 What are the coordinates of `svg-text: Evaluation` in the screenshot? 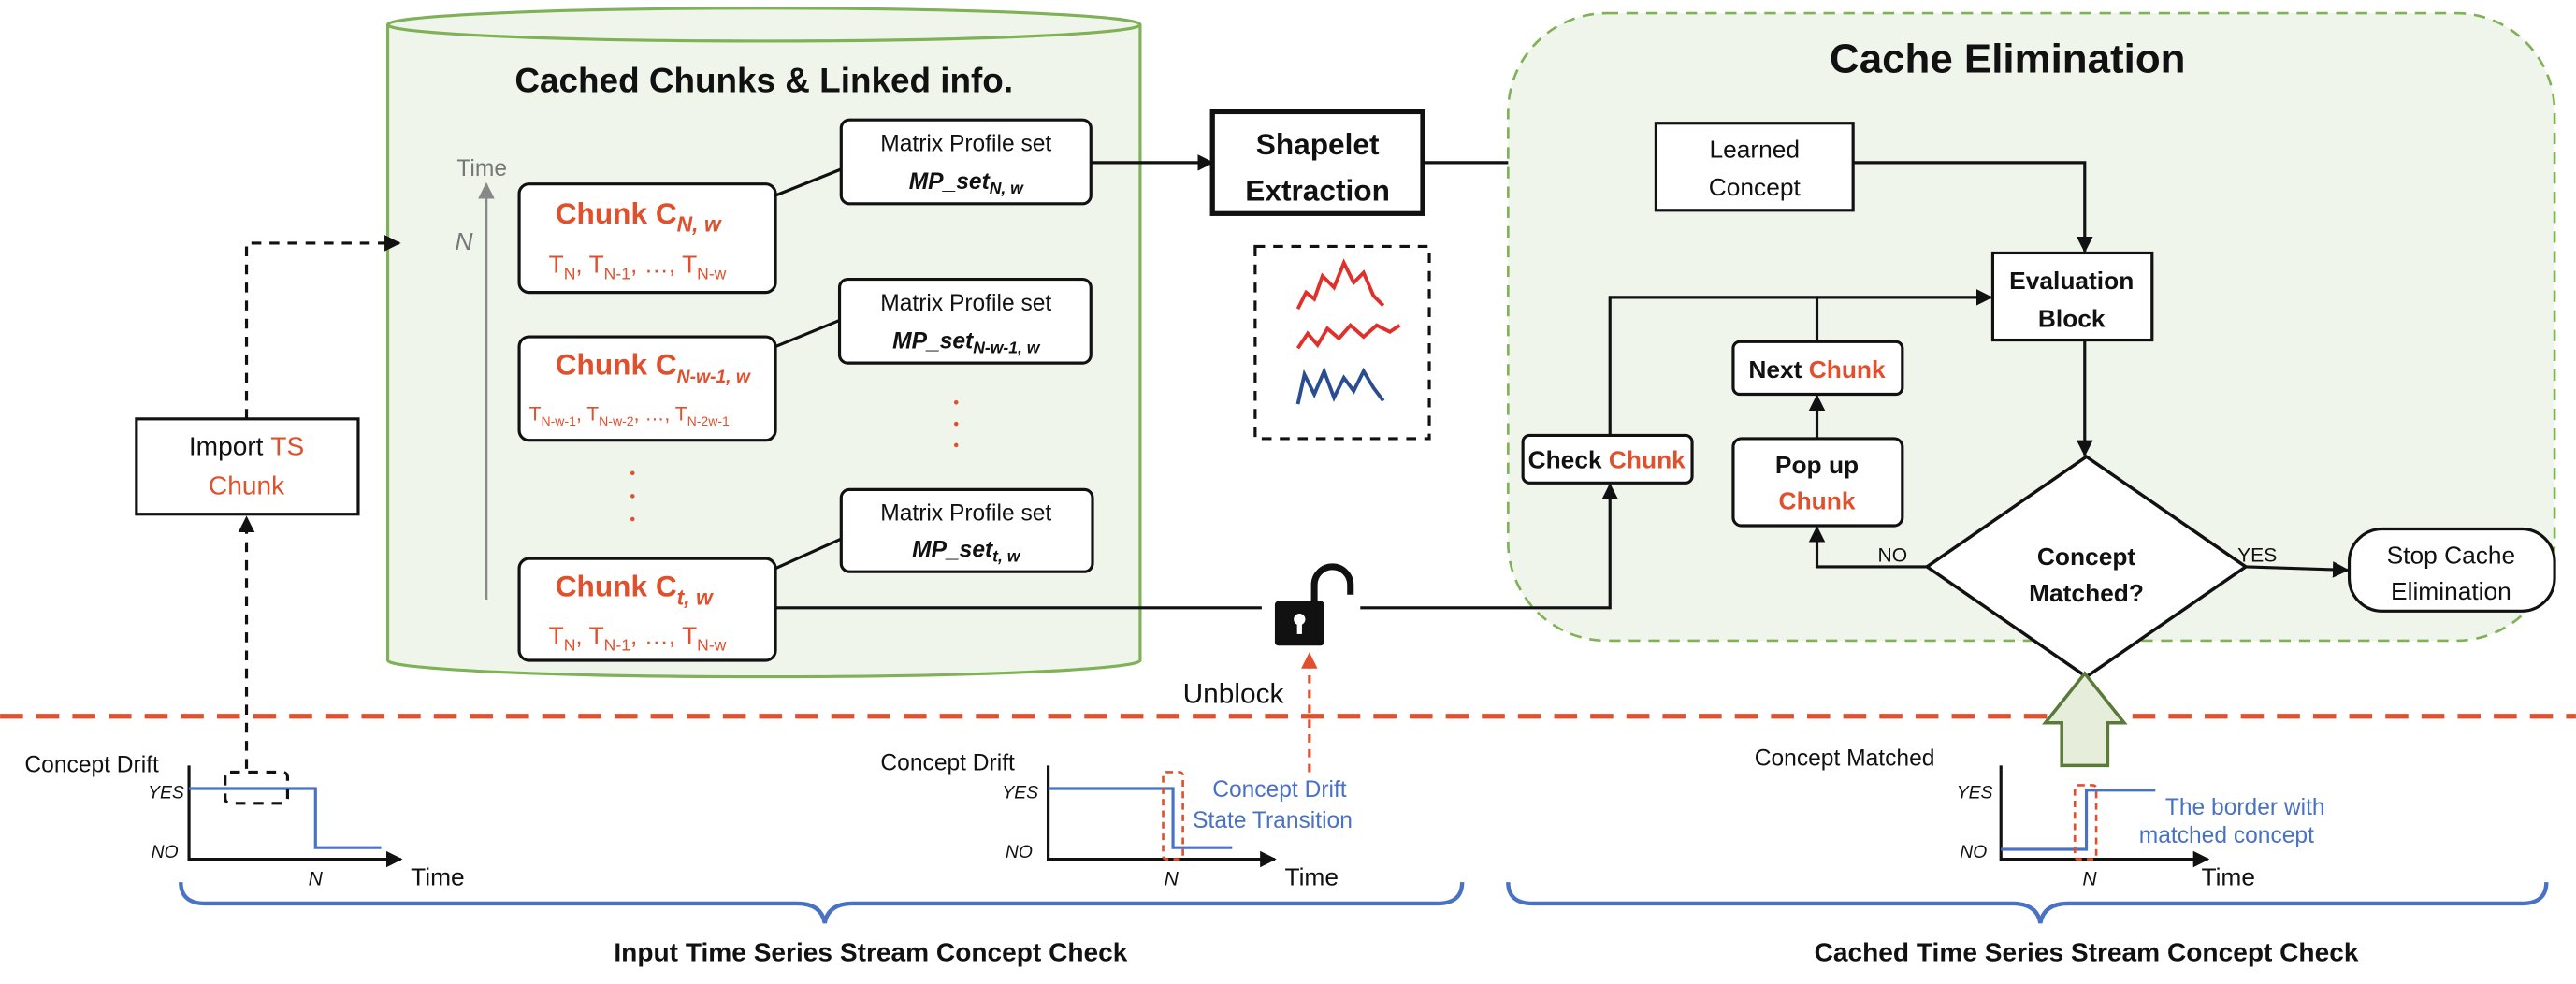 It's located at (2071, 281).